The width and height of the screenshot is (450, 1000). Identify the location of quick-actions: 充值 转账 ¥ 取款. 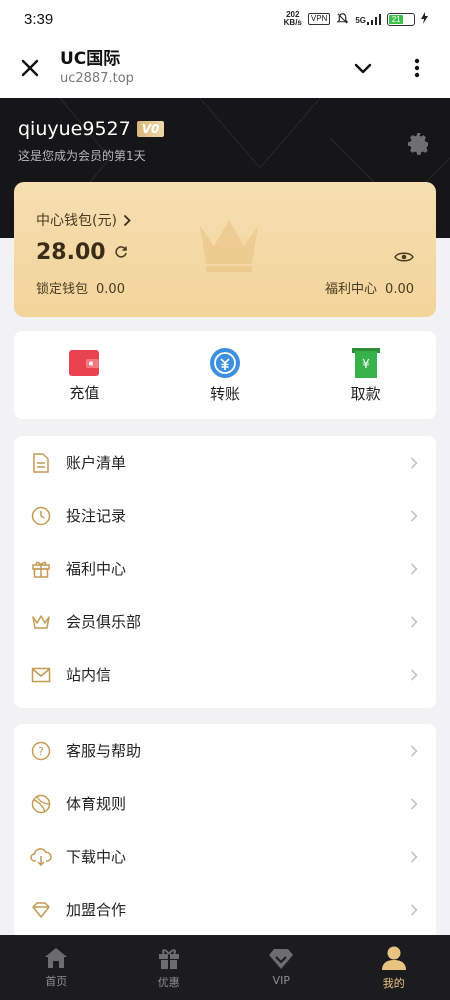
(225, 375).